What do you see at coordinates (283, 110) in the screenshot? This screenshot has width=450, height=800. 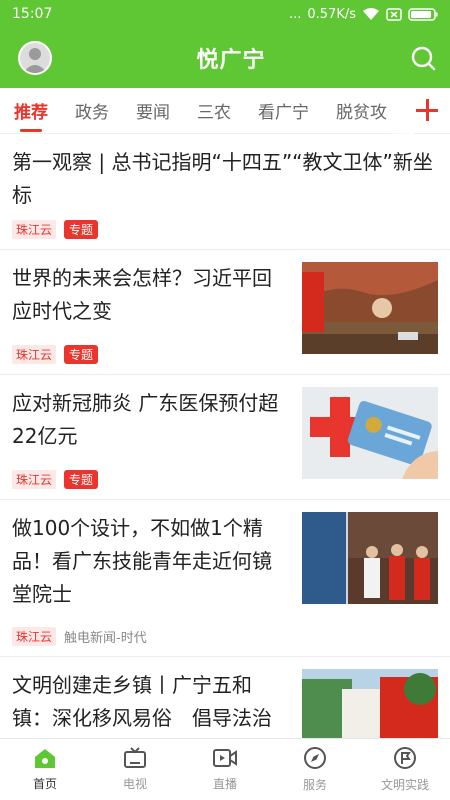 I see `tab-guangning: 看广宁` at bounding box center [283, 110].